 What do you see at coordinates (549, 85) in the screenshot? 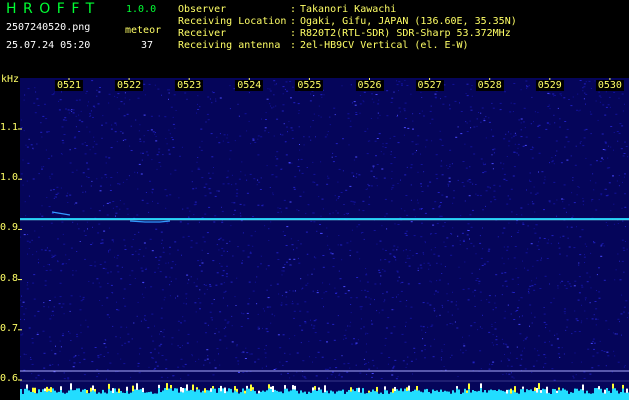
I see `x-tick-label: 0529` at bounding box center [549, 85].